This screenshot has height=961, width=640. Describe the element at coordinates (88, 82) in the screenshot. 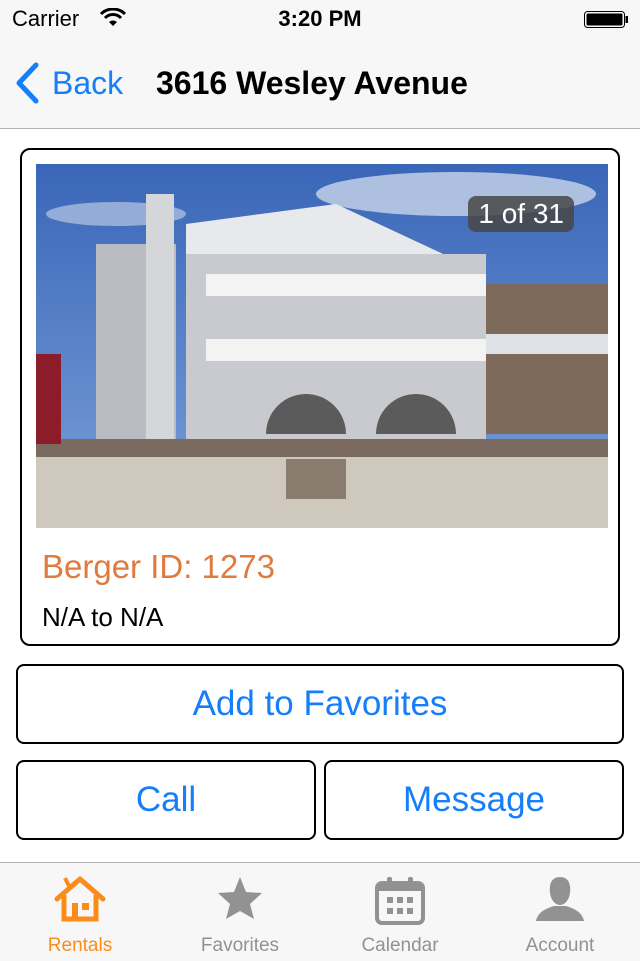

I see `back-label: Back` at that location.